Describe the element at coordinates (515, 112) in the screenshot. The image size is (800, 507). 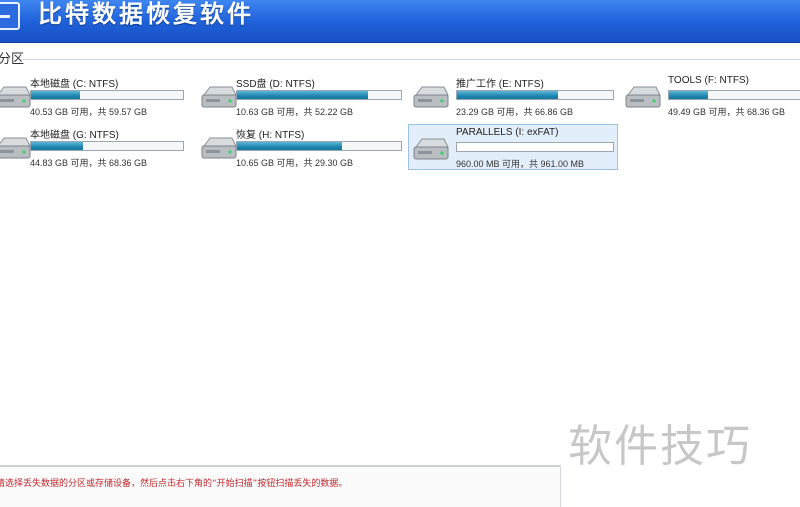
I see `drive-space-info: 23.29 GB 可用，共 66.86 GB` at that location.